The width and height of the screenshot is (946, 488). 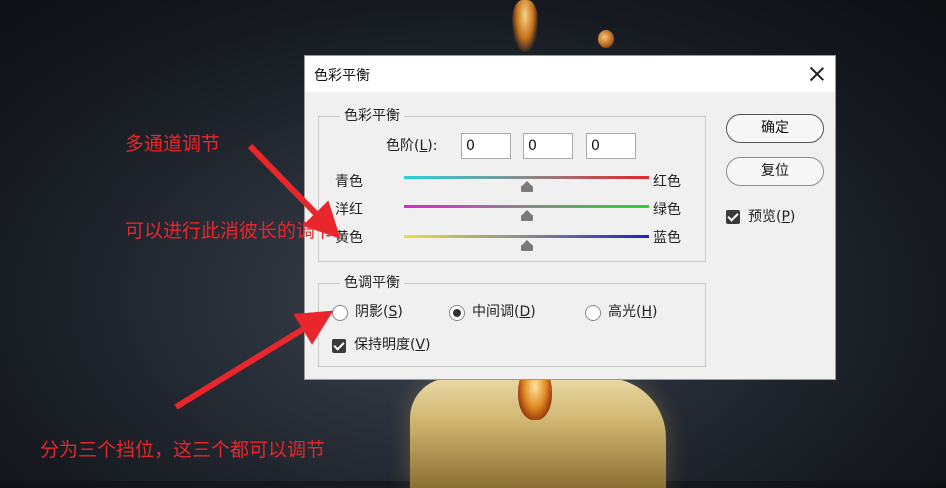 What do you see at coordinates (817, 74) in the screenshot?
I see `close-icon` at bounding box center [817, 74].